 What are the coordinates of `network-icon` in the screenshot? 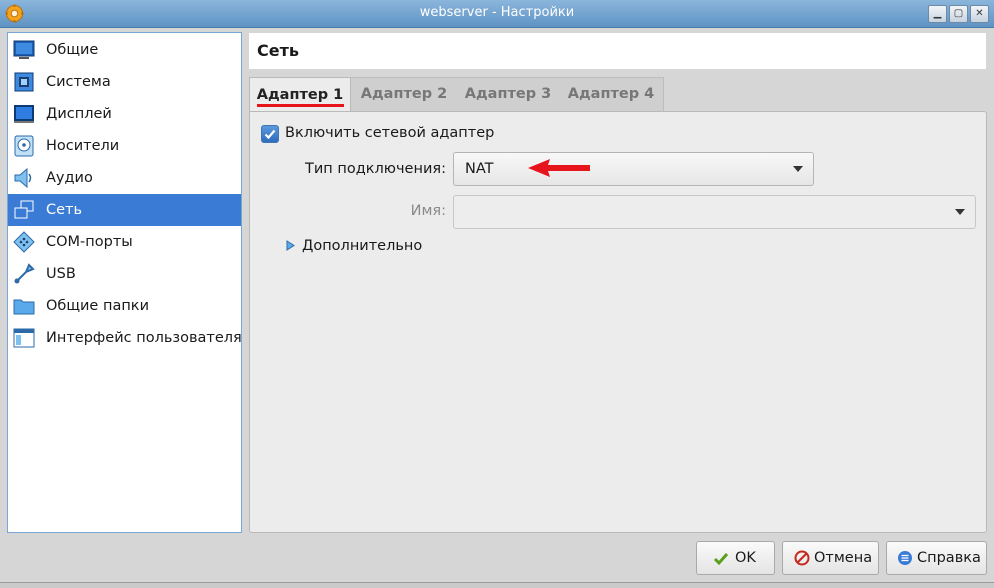 It's located at (24, 209).